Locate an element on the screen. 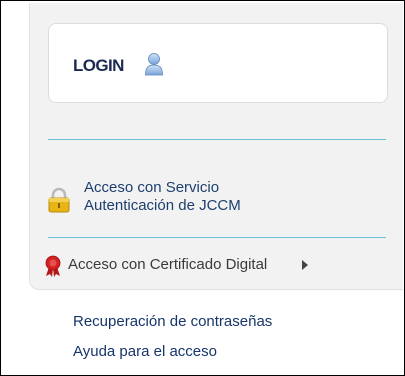 The height and width of the screenshot is (376, 405). certificate-access-link: Acceso con Certificado Digital is located at coordinates (214, 265).